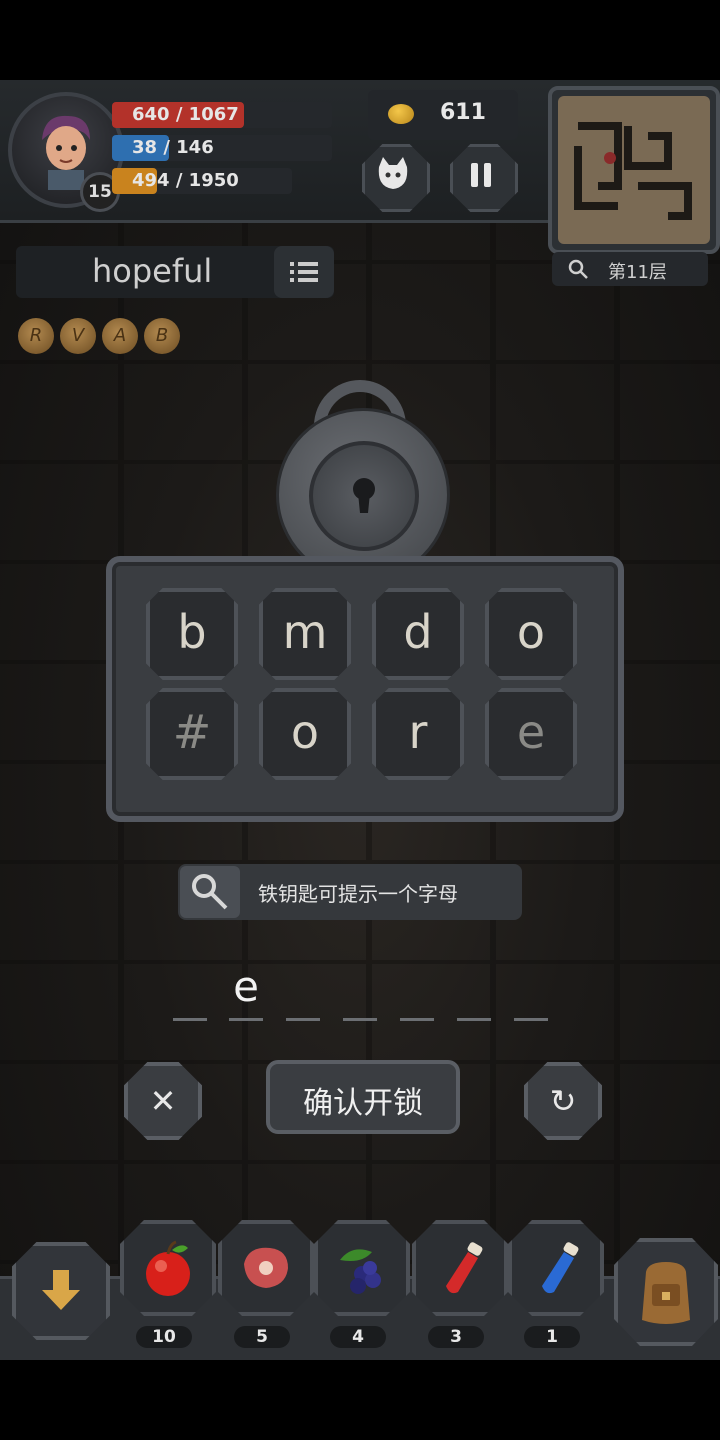 This screenshot has height=1440, width=720. What do you see at coordinates (358, 894) in the screenshot?
I see `hint-text: 铁钥匙可提示一个字母` at bounding box center [358, 894].